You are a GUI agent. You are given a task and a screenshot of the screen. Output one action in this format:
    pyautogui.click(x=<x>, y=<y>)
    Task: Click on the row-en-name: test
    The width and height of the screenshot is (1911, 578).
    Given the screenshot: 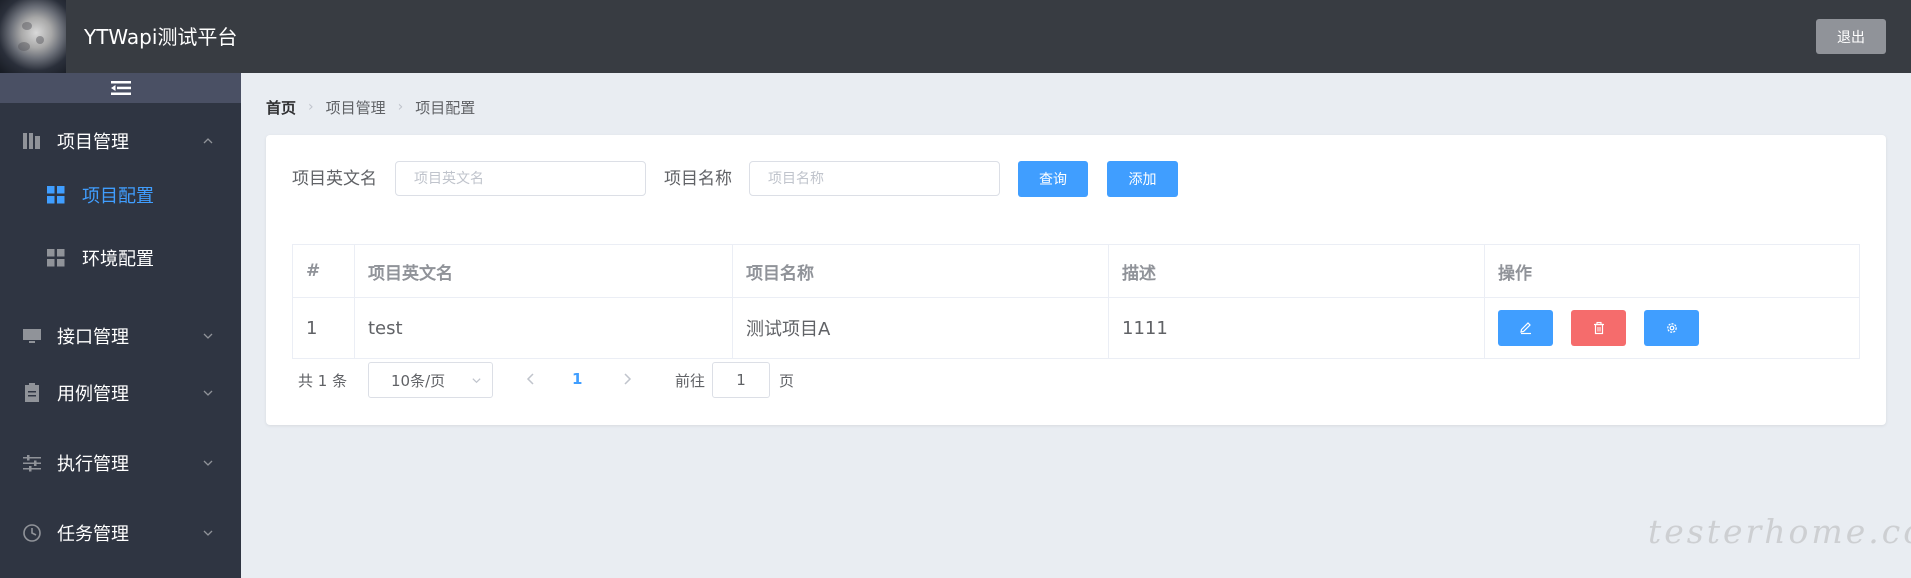 What is the action you would take?
    pyautogui.click(x=544, y=328)
    